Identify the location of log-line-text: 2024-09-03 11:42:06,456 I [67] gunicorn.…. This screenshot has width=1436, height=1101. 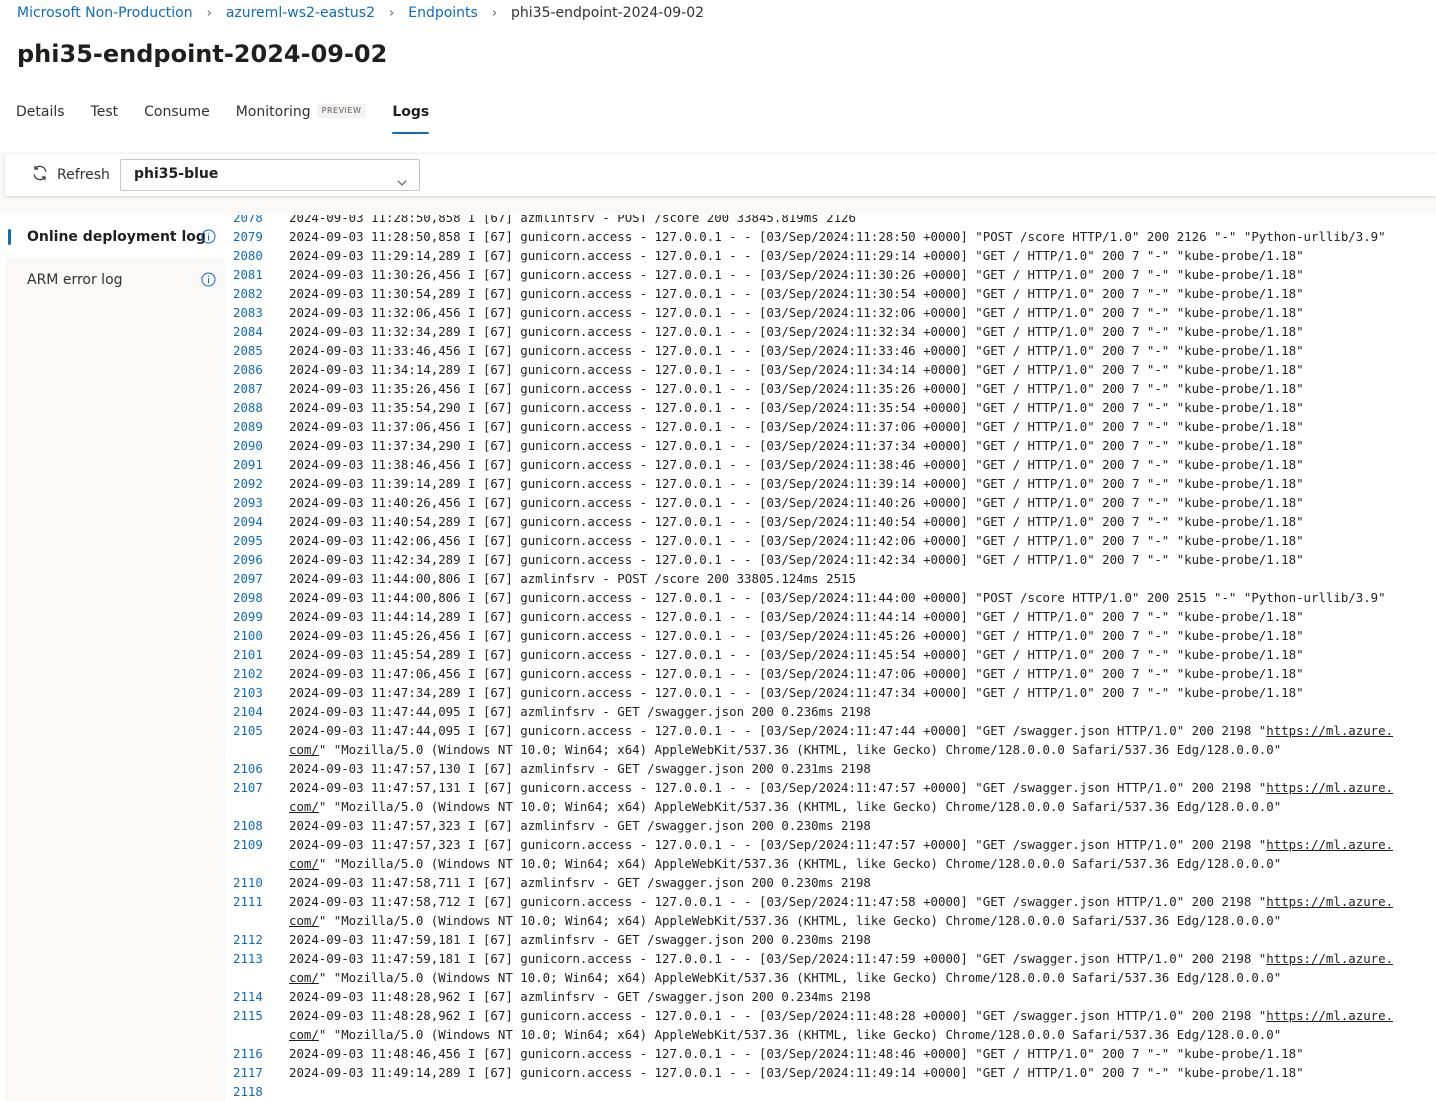
(796, 540).